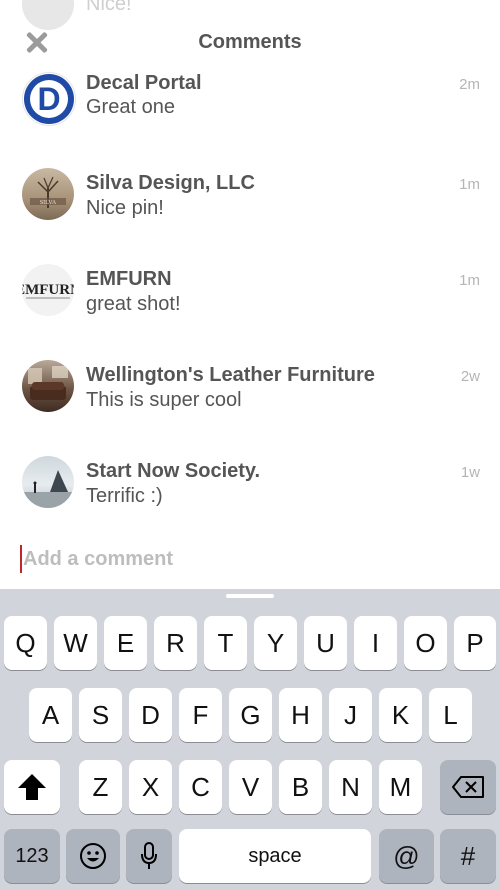  I want to click on key-a: A, so click(50, 715).